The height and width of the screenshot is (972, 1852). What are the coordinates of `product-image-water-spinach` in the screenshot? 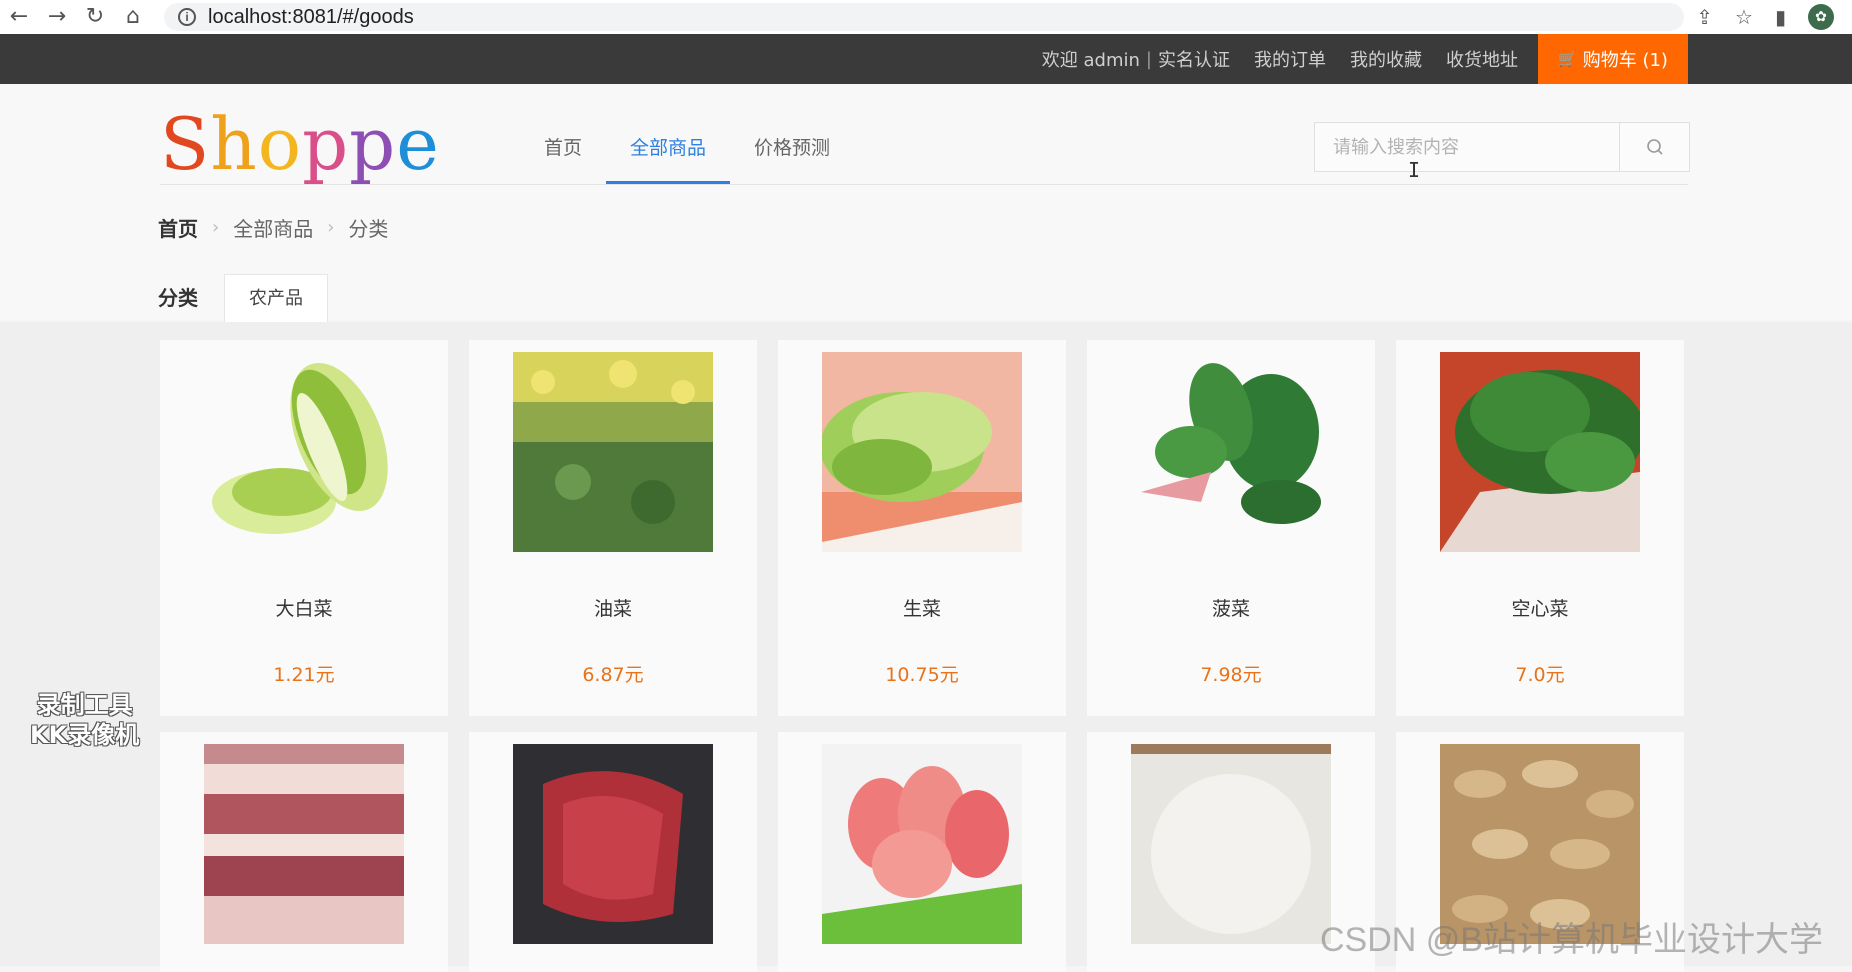 It's located at (1540, 452).